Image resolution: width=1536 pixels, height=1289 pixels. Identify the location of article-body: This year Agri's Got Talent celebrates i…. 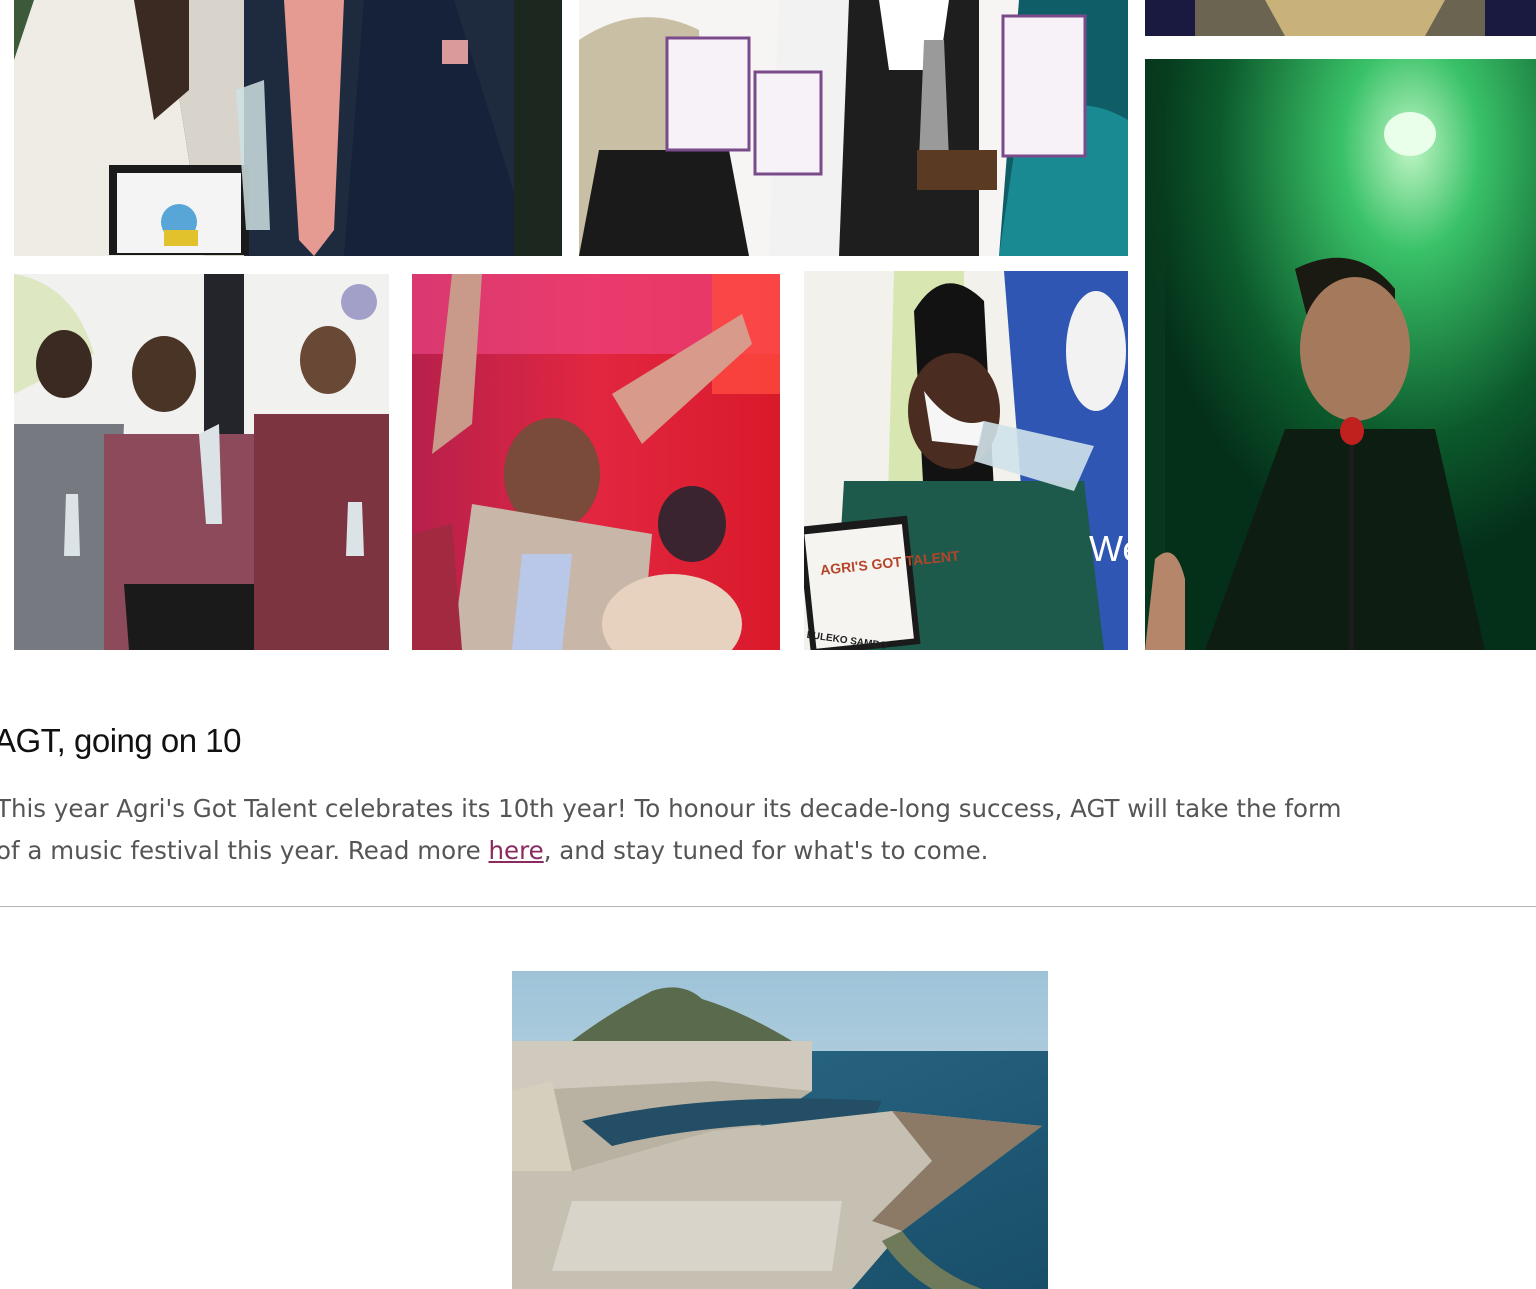
(768, 830).